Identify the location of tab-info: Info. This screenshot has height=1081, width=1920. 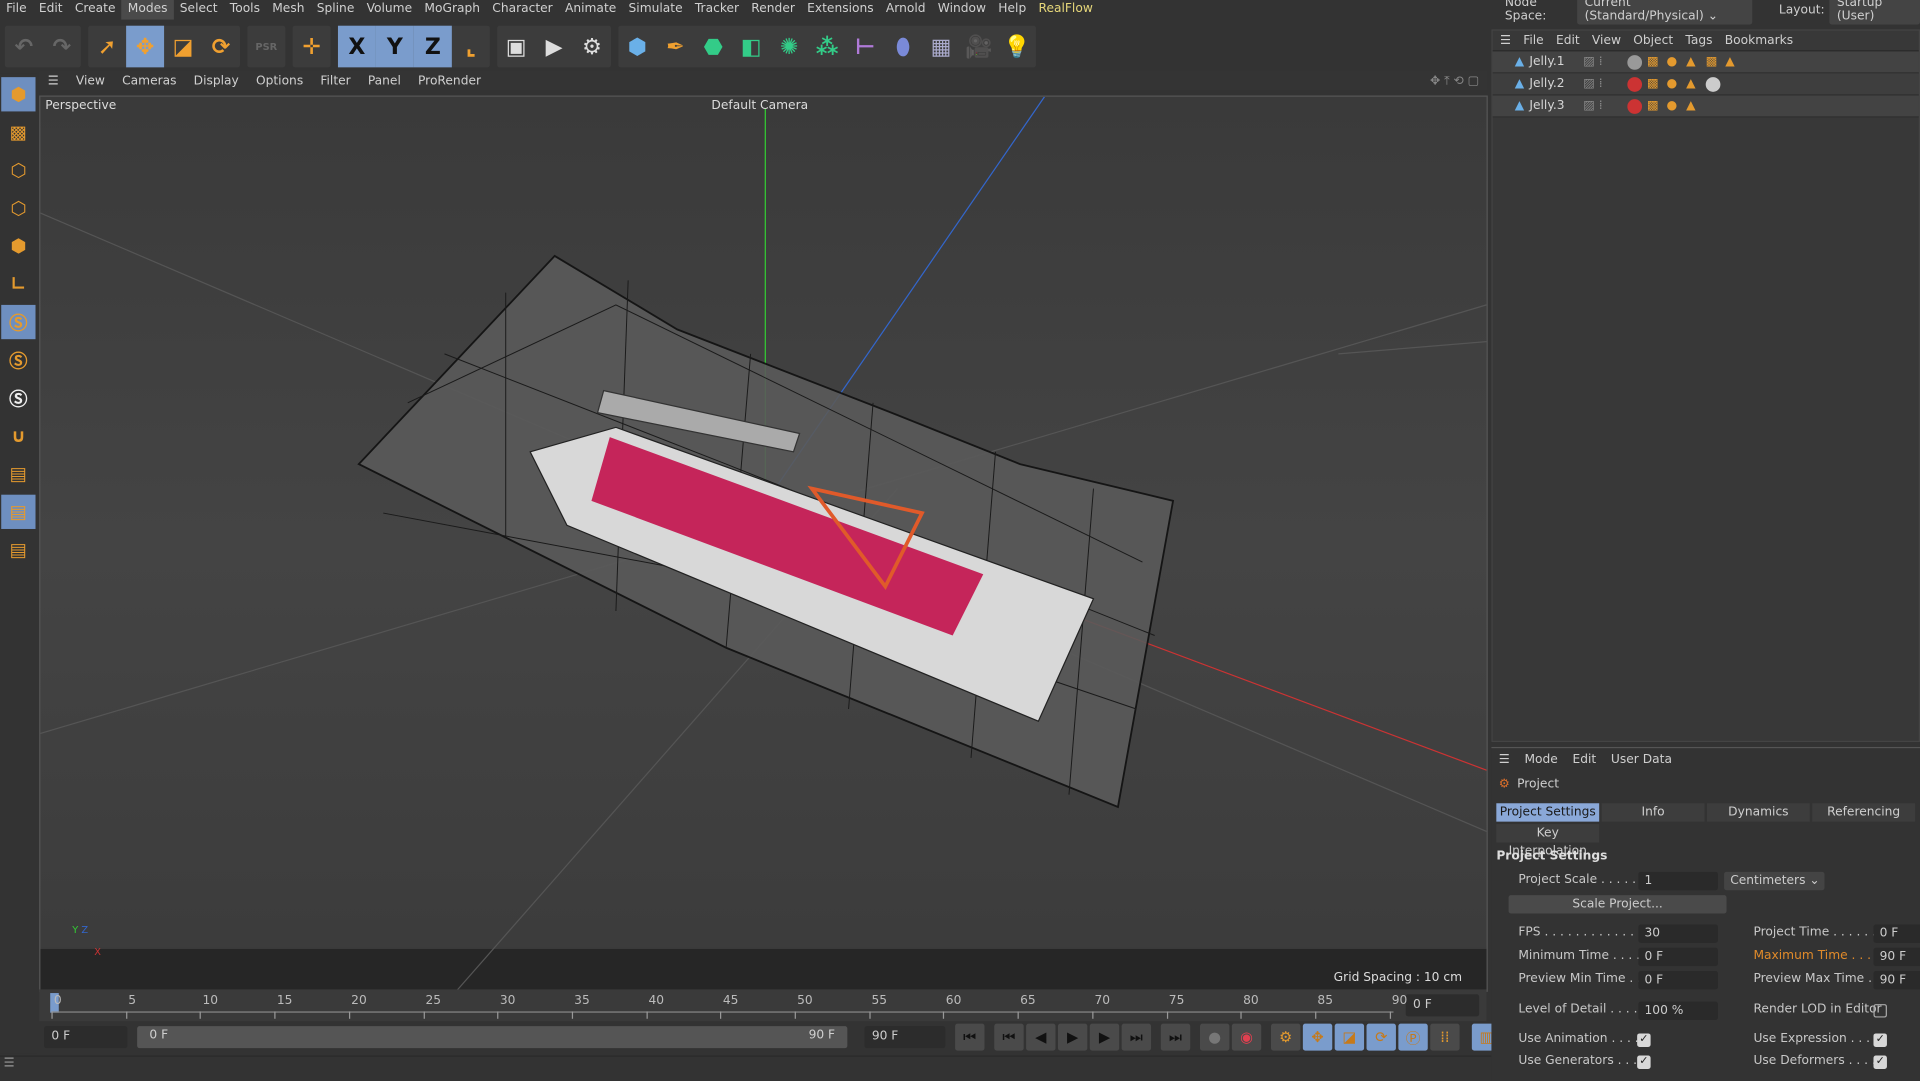
(1653, 812).